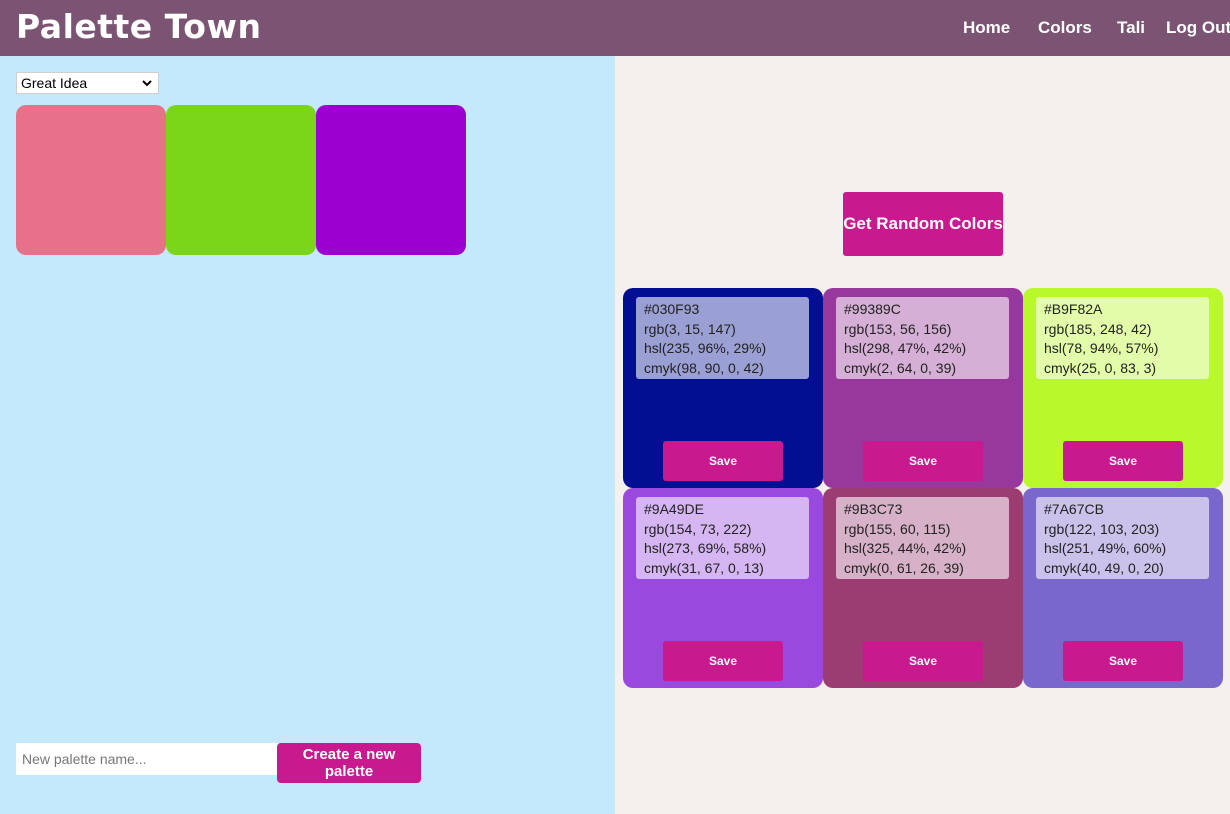 Image resolution: width=1230 pixels, height=814 pixels. Describe the element at coordinates (672, 309) in the screenshot. I see `color-hex-value: #030F93` at that location.